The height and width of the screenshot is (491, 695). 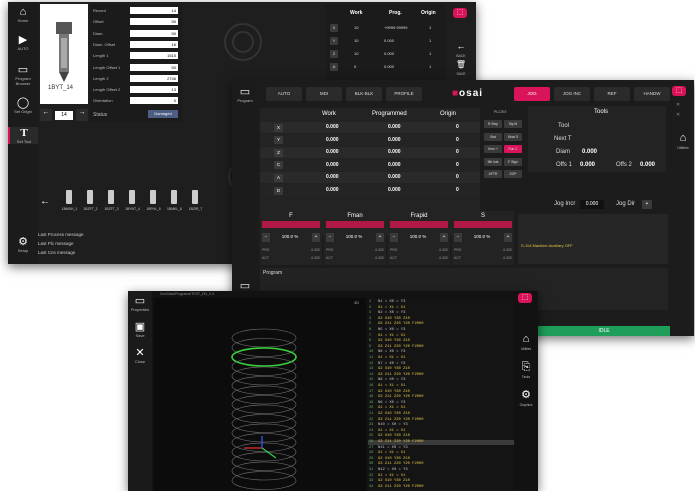 What do you see at coordinates (260, 394) in the screenshot?
I see `3d-view: 3D` at bounding box center [260, 394].